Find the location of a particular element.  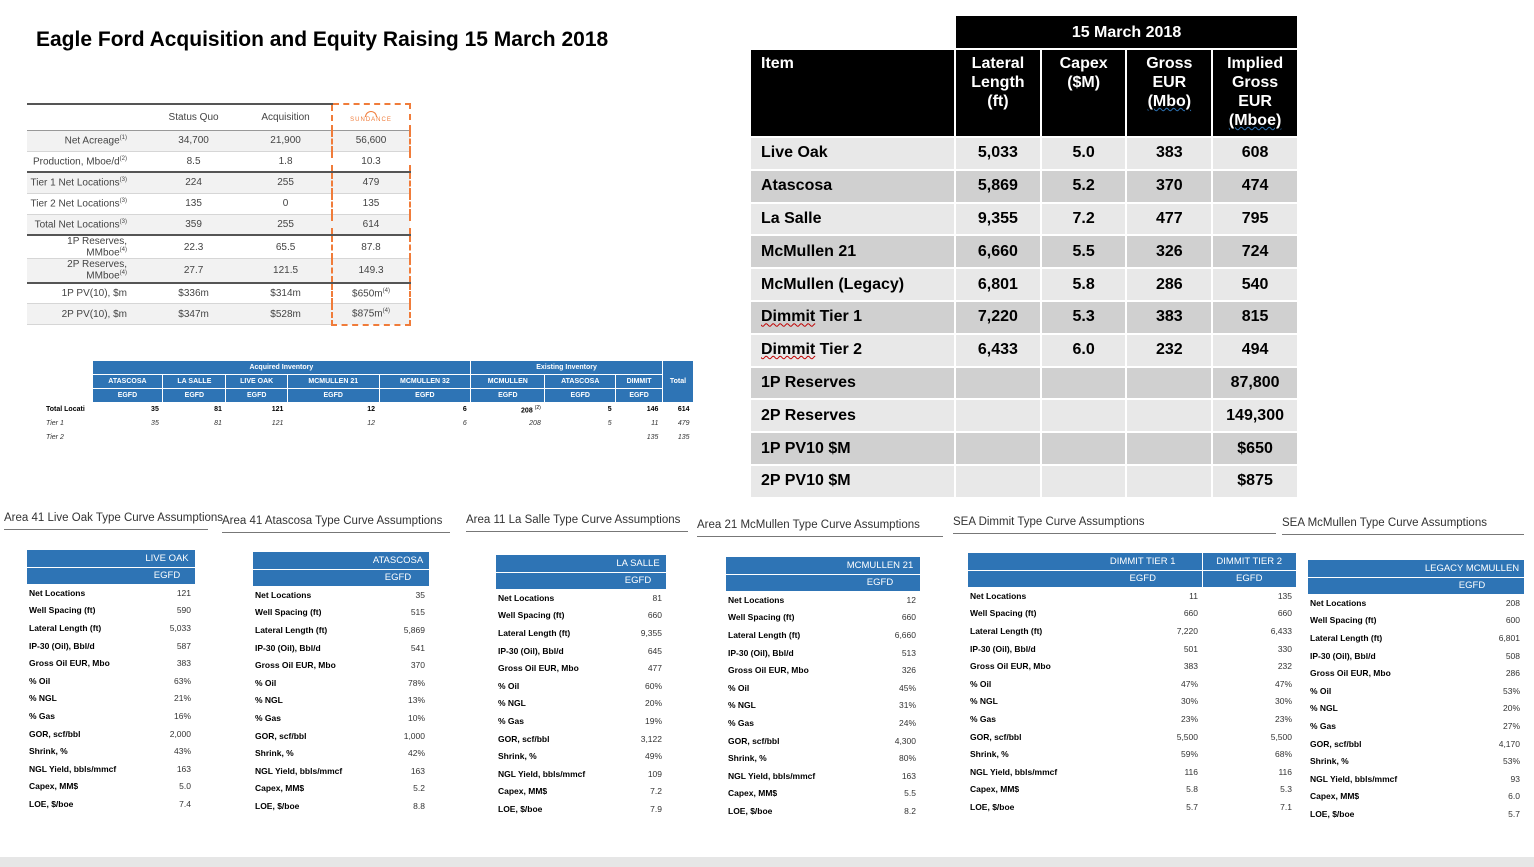

gross-eur-value: 383 is located at coordinates (1169, 317).